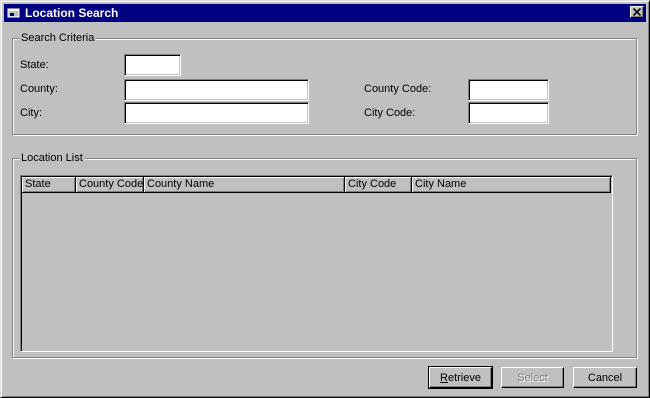 The width and height of the screenshot is (650, 398). Describe the element at coordinates (72, 13) in the screenshot. I see `window-title: Location Search` at that location.